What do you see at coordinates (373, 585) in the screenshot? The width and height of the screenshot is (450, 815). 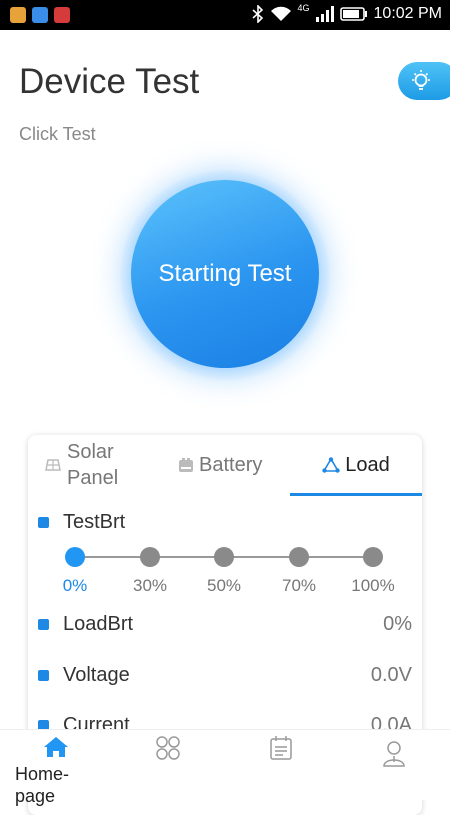 I see `slider-label: 100%` at bounding box center [373, 585].